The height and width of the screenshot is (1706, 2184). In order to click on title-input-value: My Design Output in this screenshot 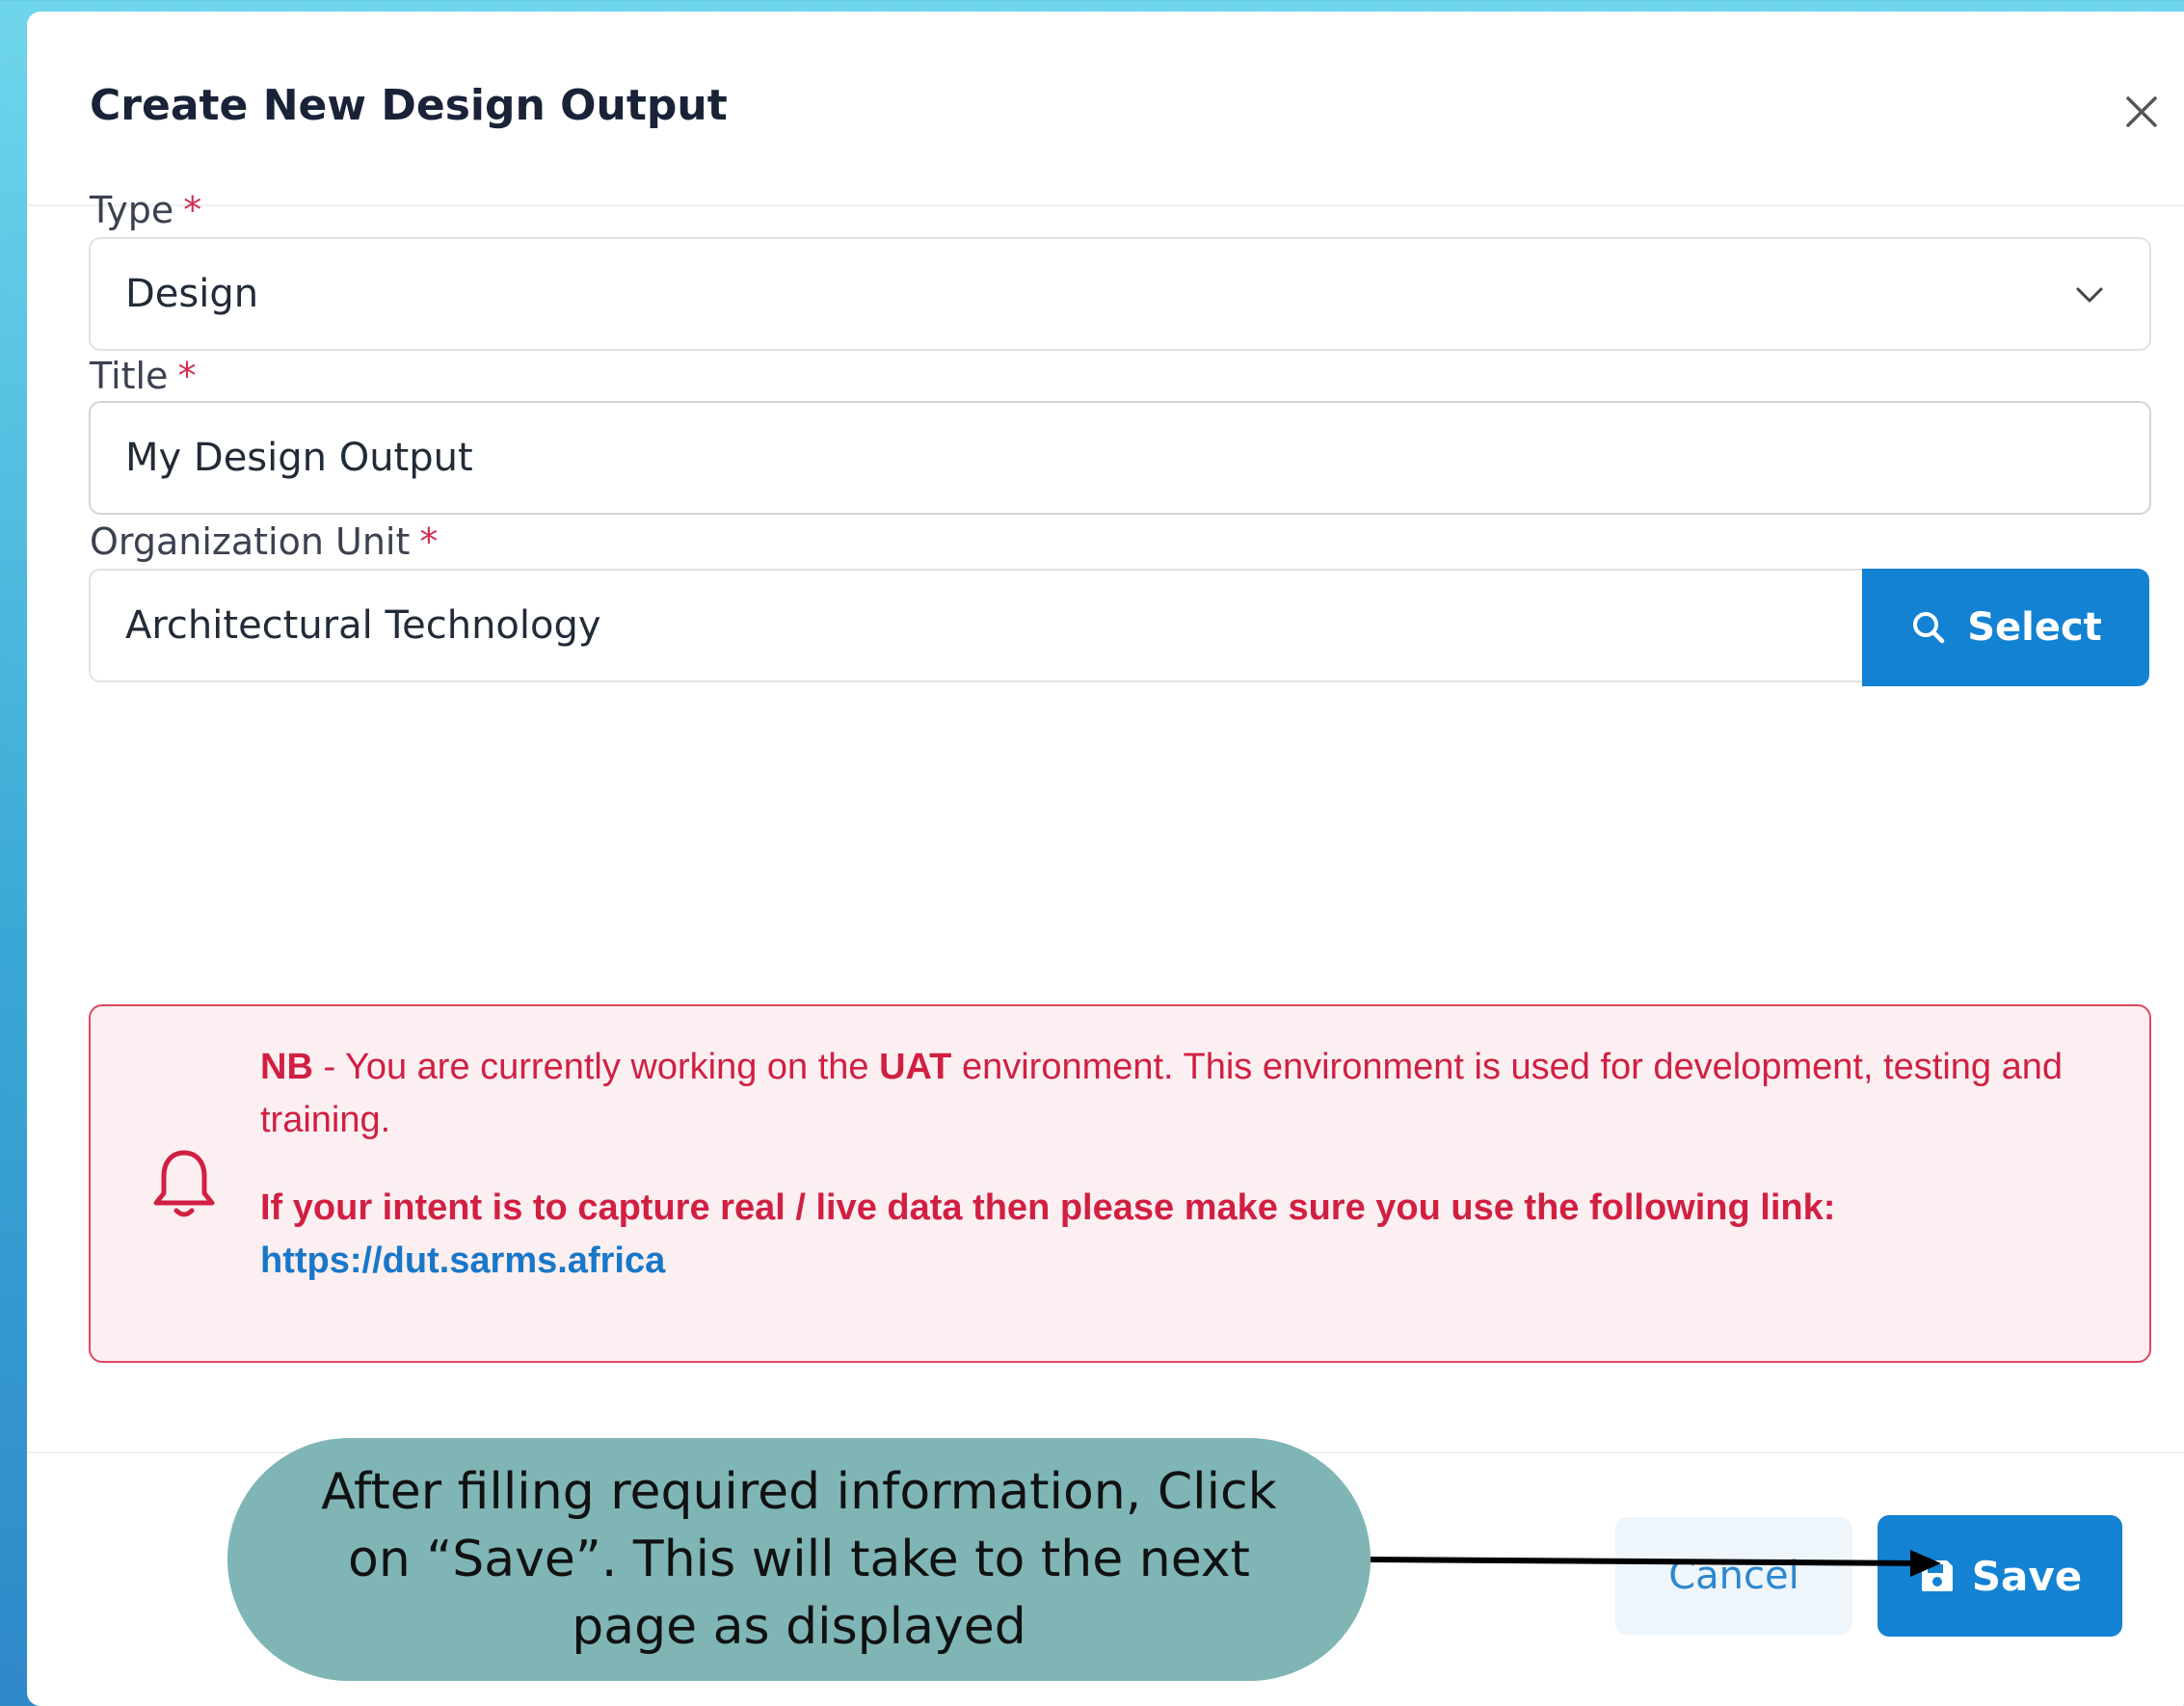, I will do `click(299, 458)`.